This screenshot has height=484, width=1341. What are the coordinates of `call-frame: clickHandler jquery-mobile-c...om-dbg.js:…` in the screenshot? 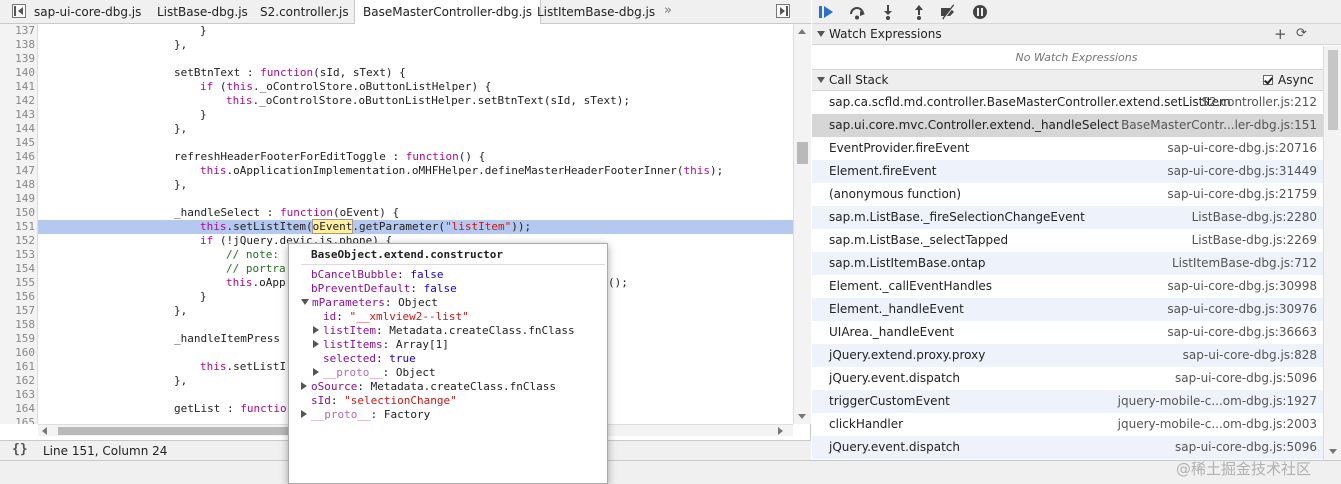 It's located at (1067, 424).